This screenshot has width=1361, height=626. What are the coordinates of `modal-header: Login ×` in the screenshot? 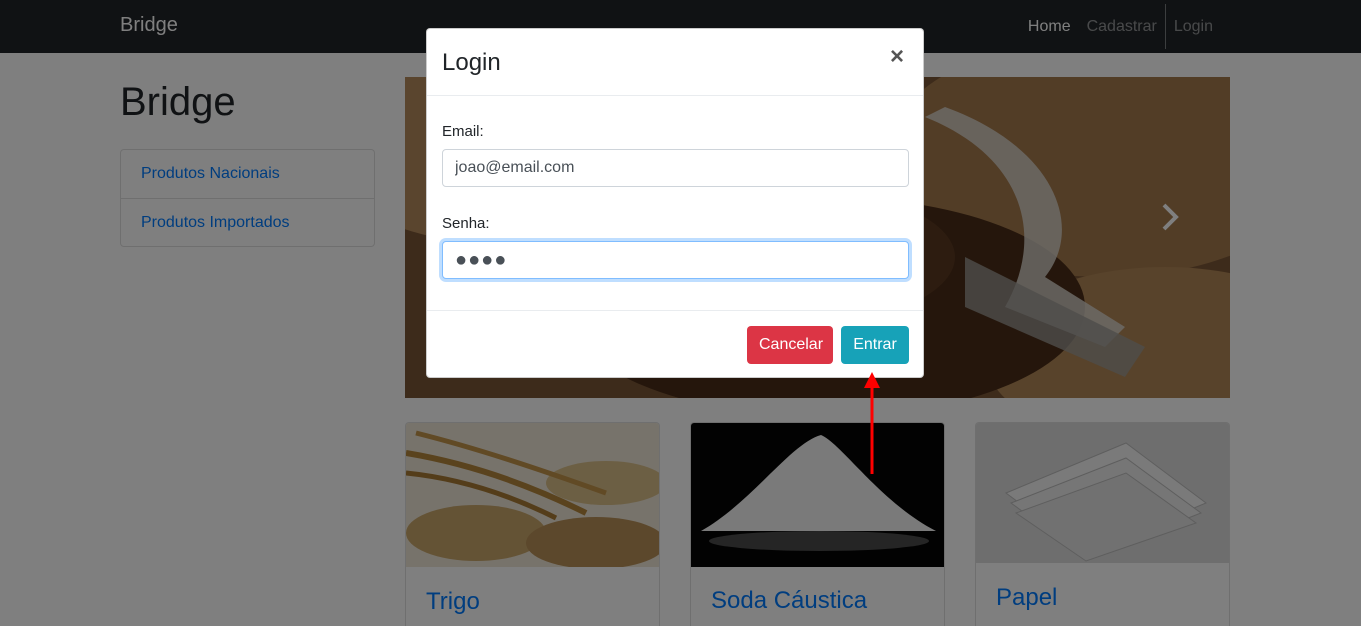 It's located at (675, 62).